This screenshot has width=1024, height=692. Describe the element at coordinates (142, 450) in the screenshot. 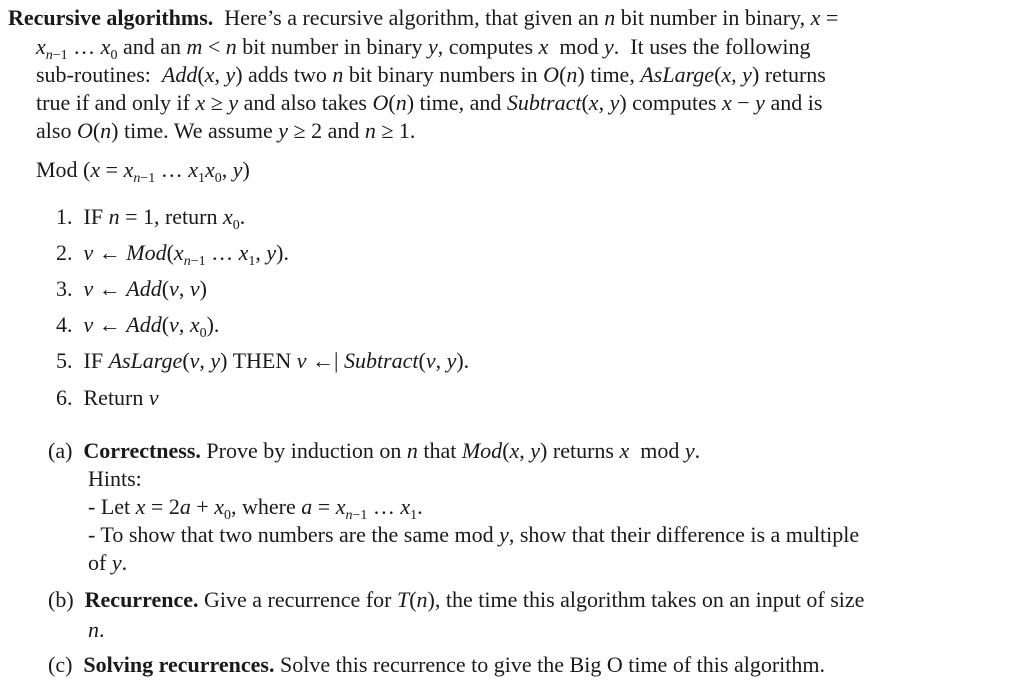

I see `part-a-title: Correctness.` at that location.